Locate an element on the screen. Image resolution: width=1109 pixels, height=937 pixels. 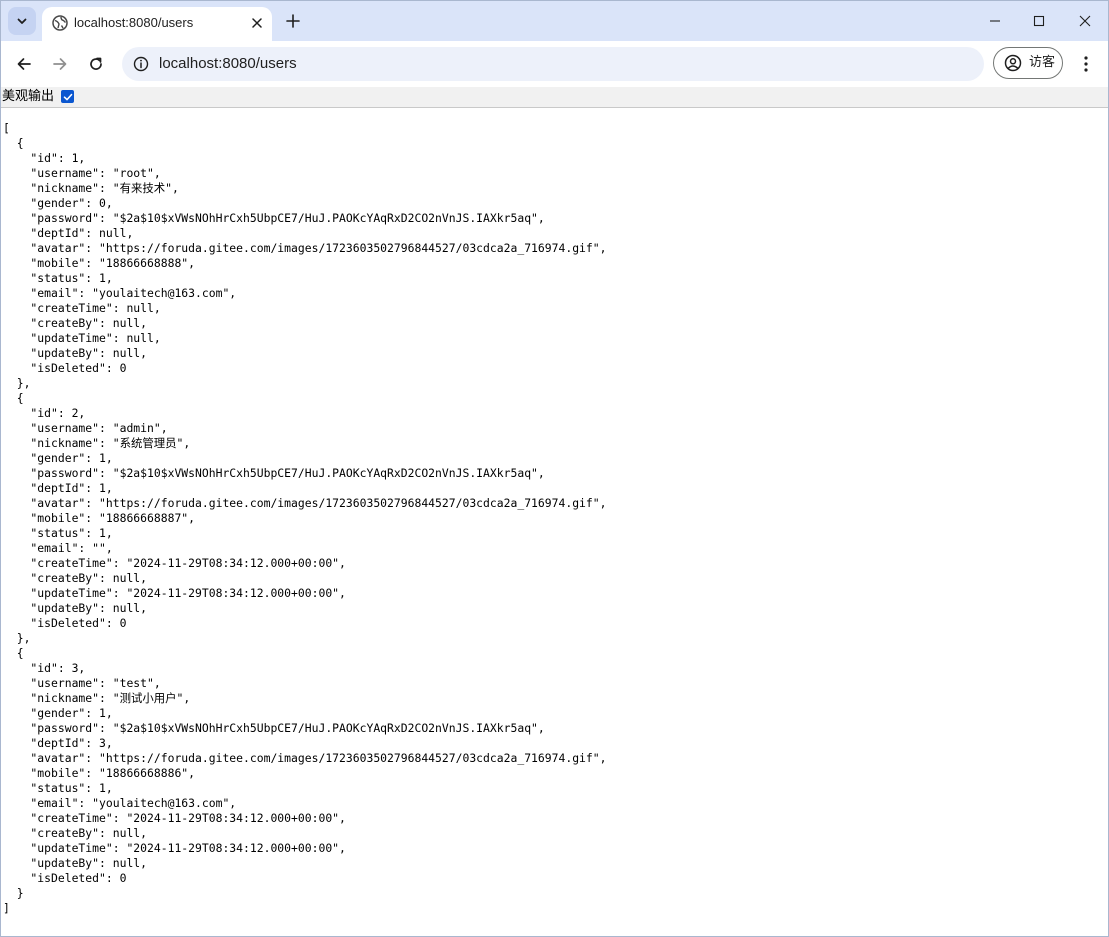
browser-toolbar: localhost:8080/users 访客 is located at coordinates (554, 64).